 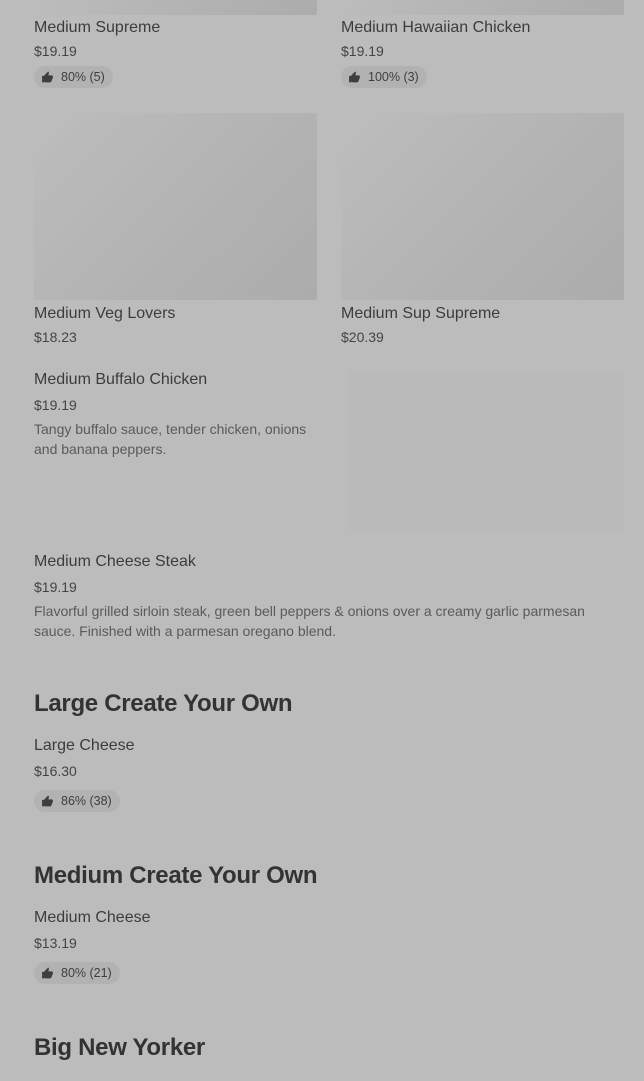 I want to click on rating-badge: 80% (5), so click(x=73, y=77).